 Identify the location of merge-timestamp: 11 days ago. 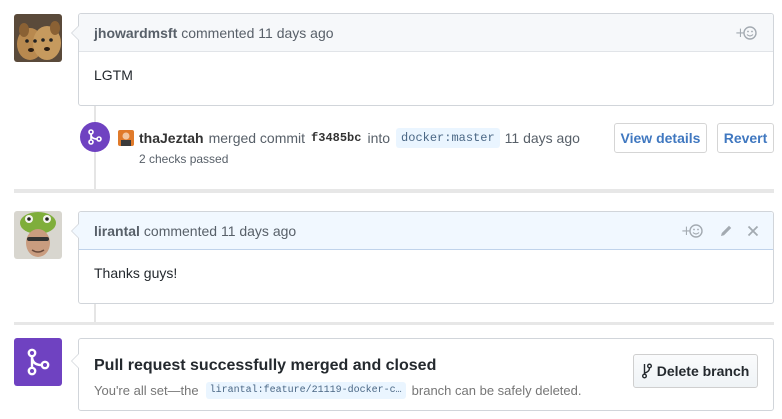
(542, 138).